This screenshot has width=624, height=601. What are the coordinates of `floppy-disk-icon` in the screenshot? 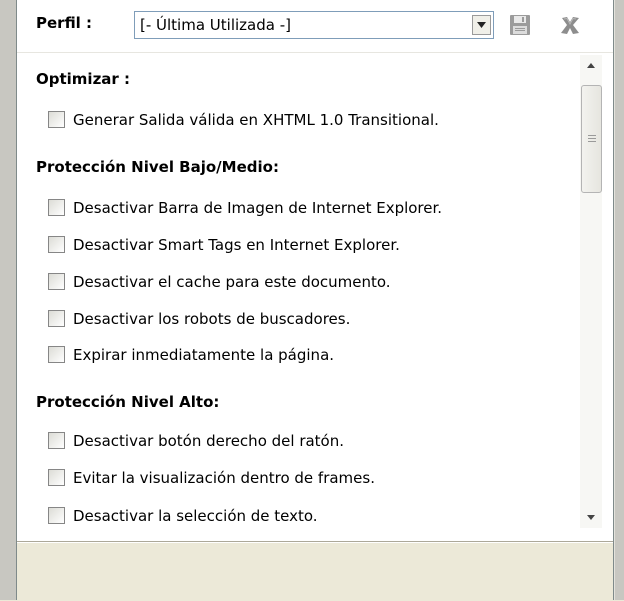 It's located at (520, 25).